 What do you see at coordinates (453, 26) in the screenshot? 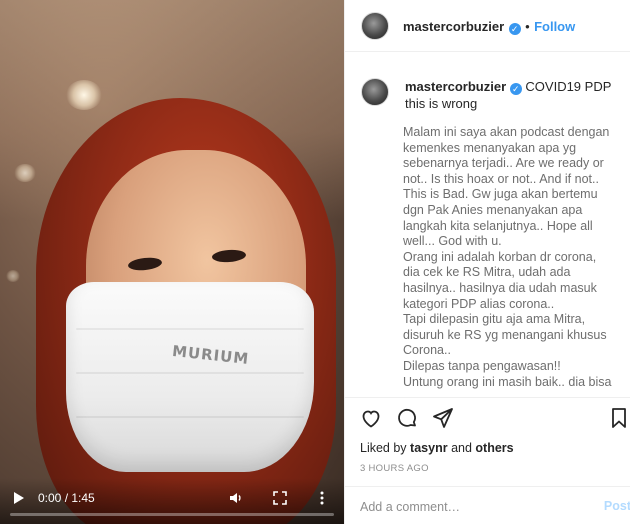
I see `header-username: mastercorbuzier` at bounding box center [453, 26].